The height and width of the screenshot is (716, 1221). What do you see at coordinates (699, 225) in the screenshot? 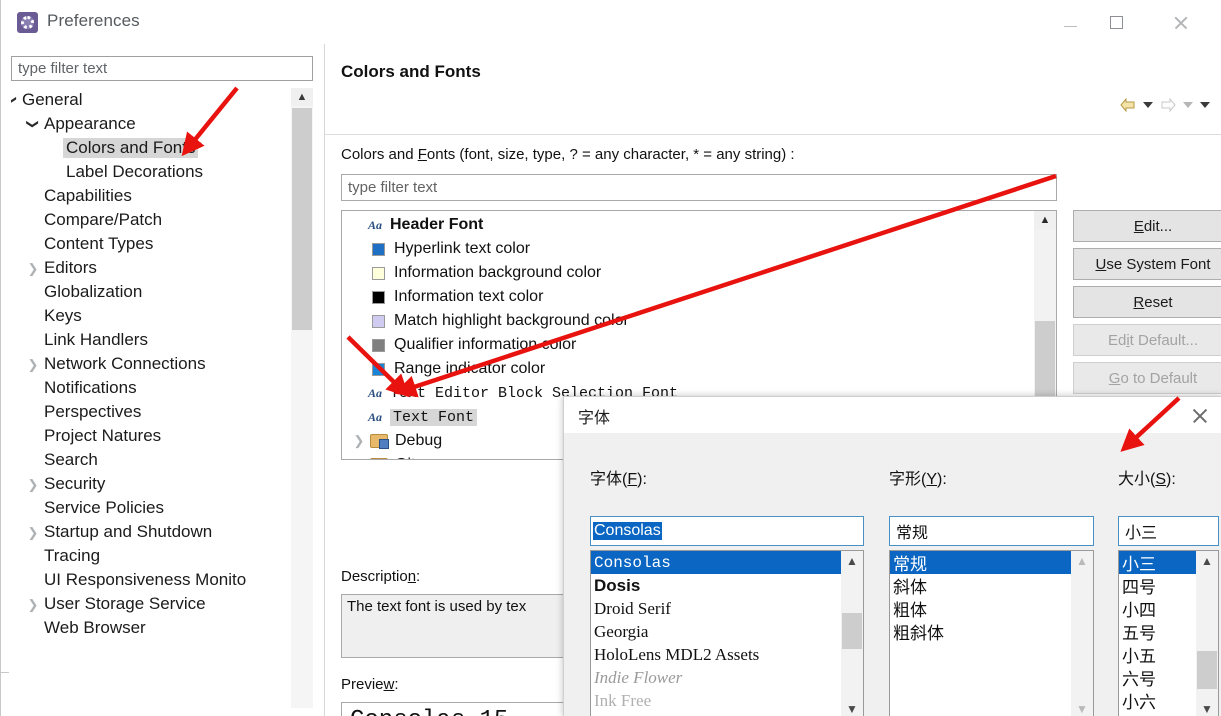
I see `cf-tree-row: Aa Header Font` at bounding box center [699, 225].